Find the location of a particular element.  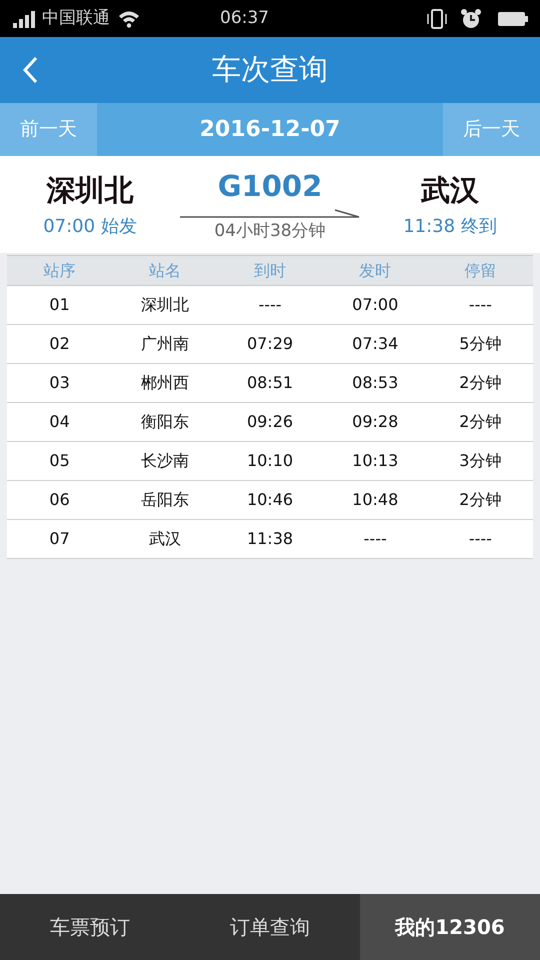

table-cell-text: 10:46 is located at coordinates (270, 500).